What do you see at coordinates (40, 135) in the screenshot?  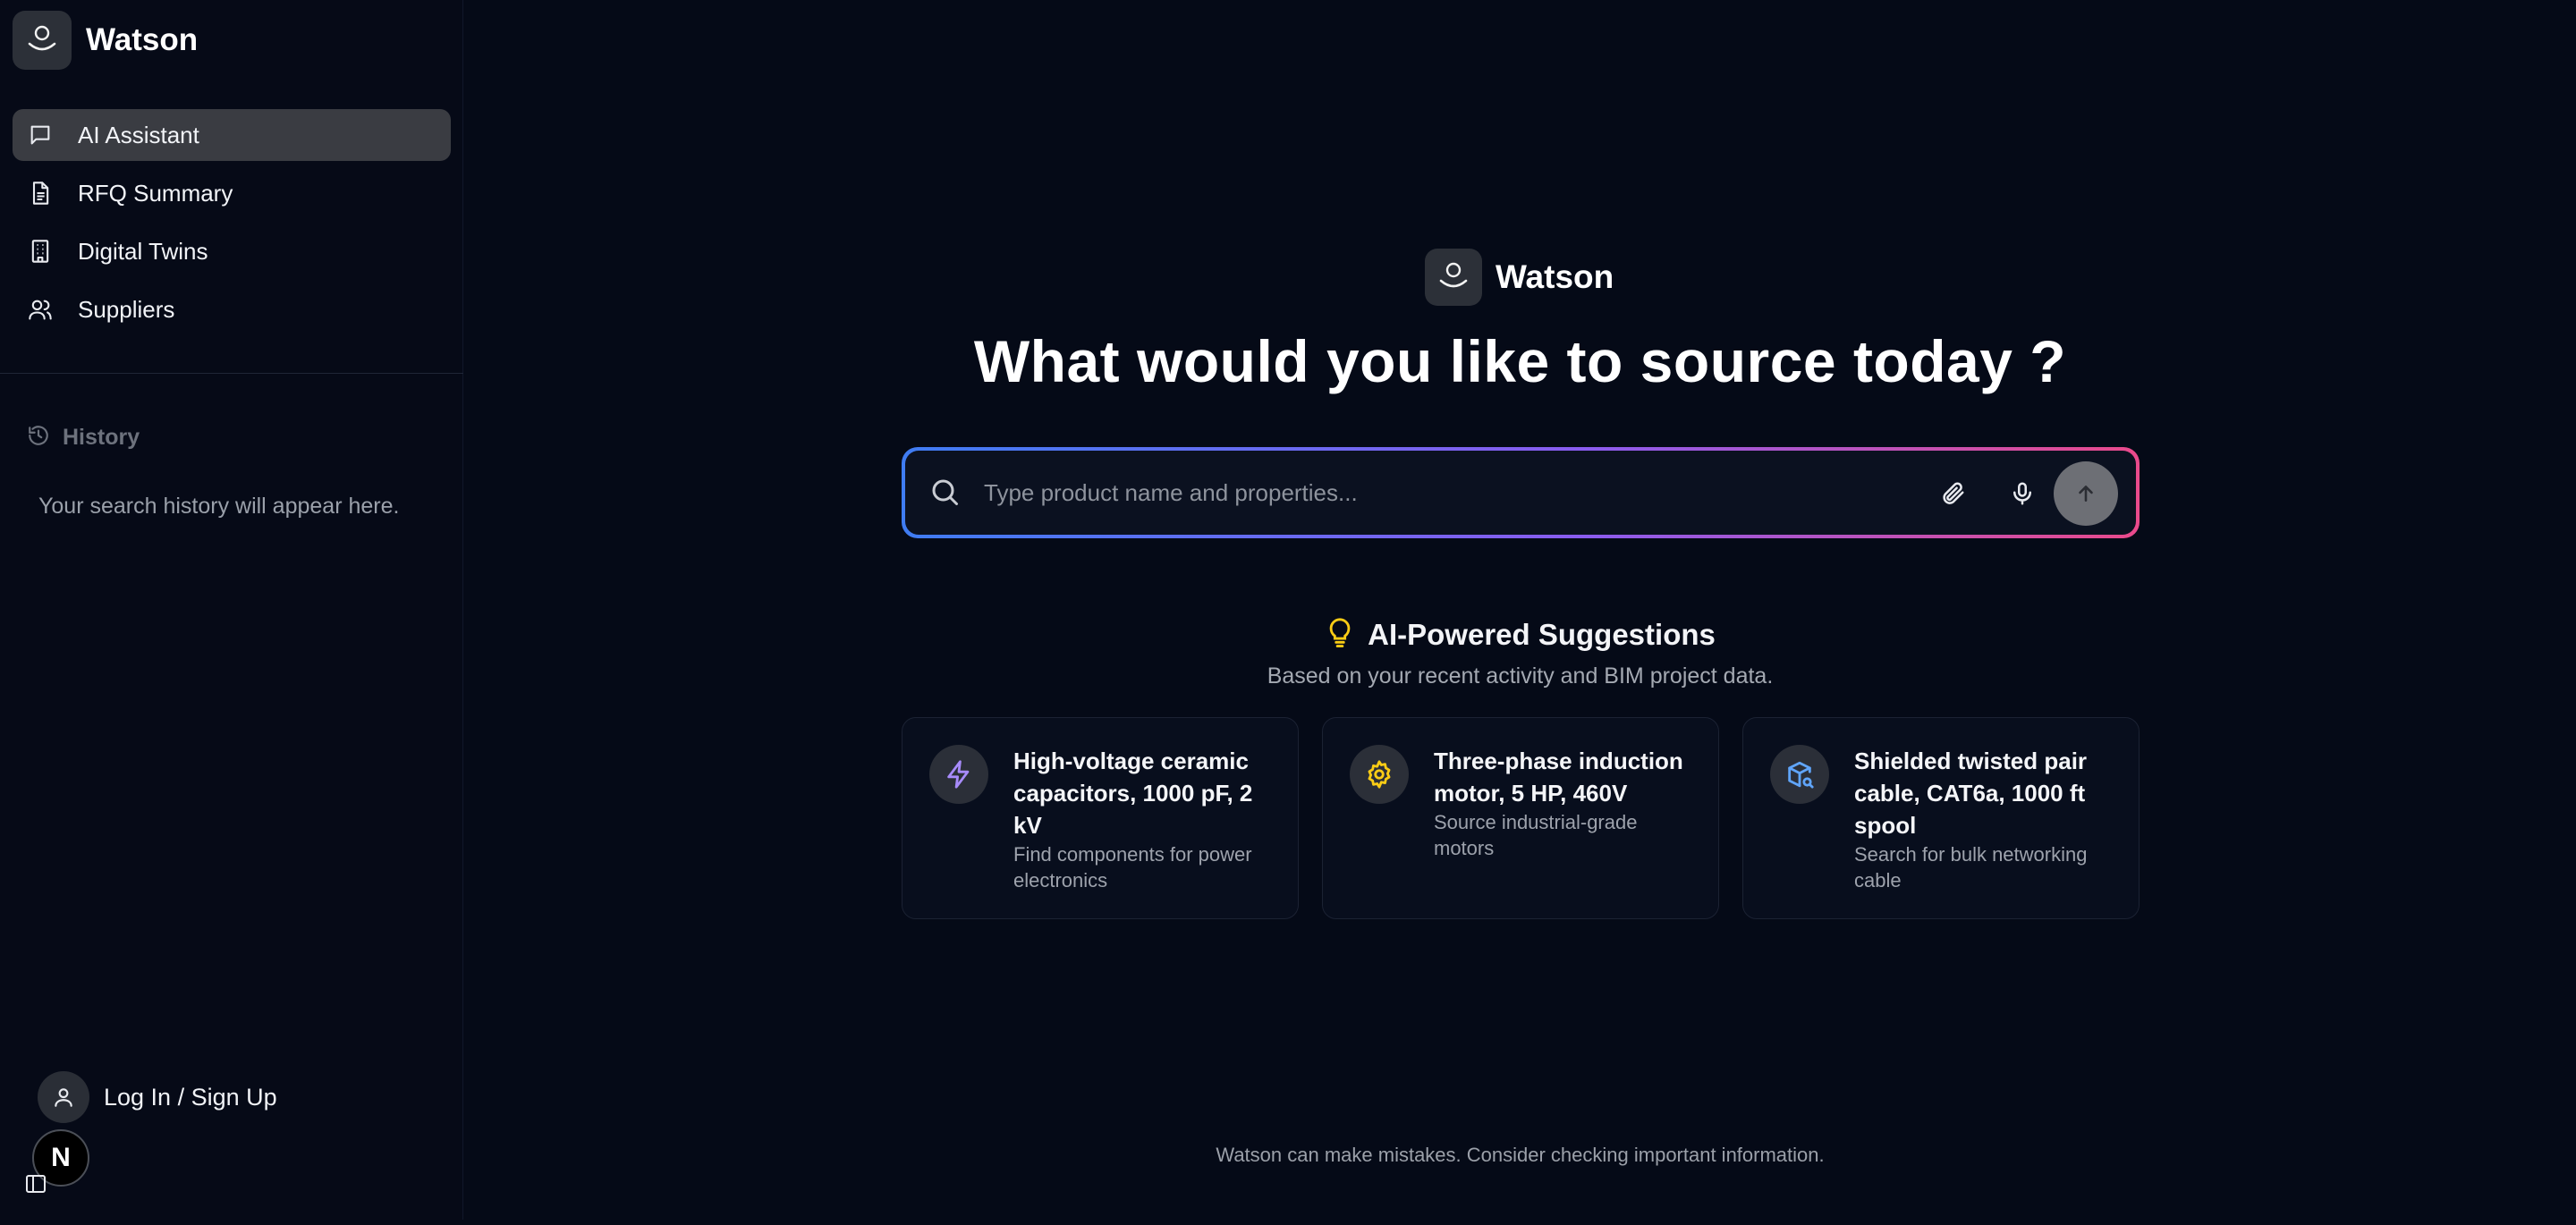 I see `message-square-icon` at bounding box center [40, 135].